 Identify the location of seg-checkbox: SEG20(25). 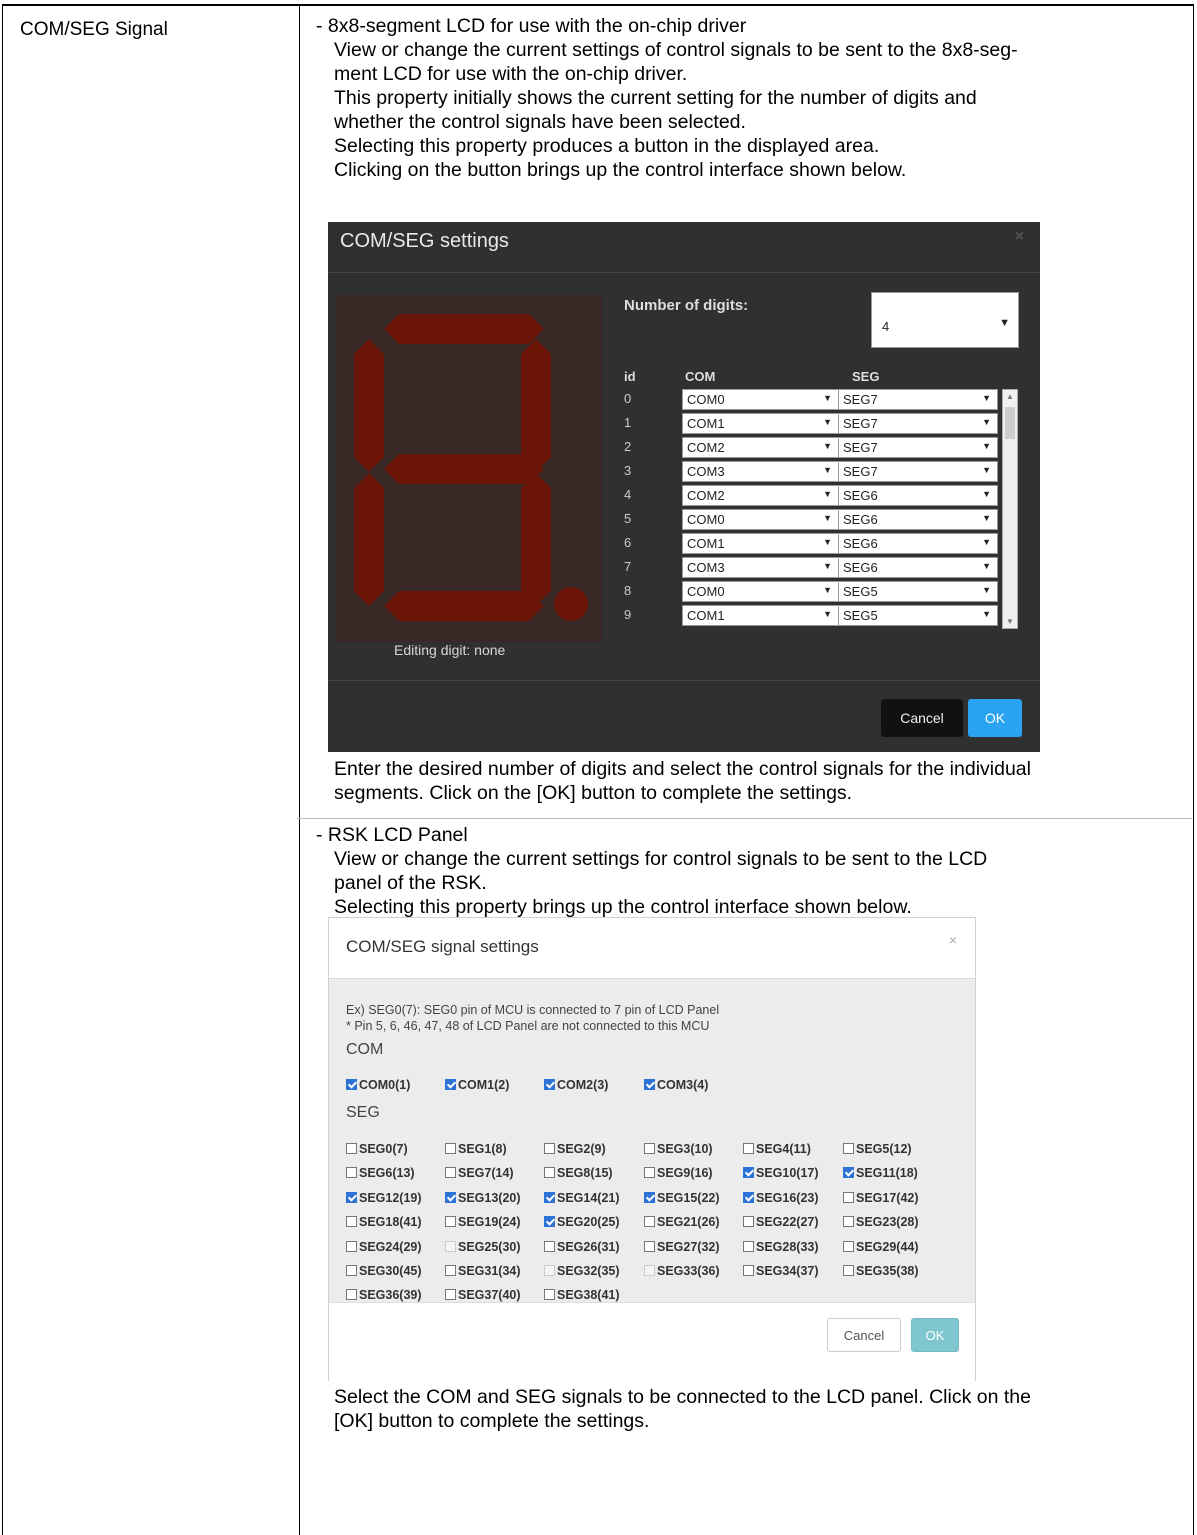
(582, 1222).